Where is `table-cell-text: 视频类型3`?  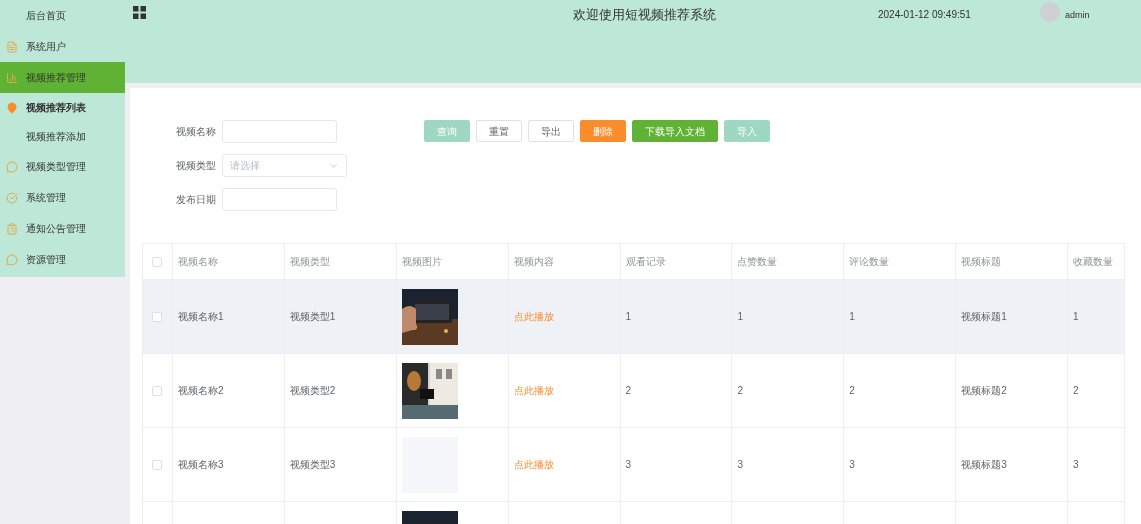 table-cell-text: 视频类型3 is located at coordinates (312, 465).